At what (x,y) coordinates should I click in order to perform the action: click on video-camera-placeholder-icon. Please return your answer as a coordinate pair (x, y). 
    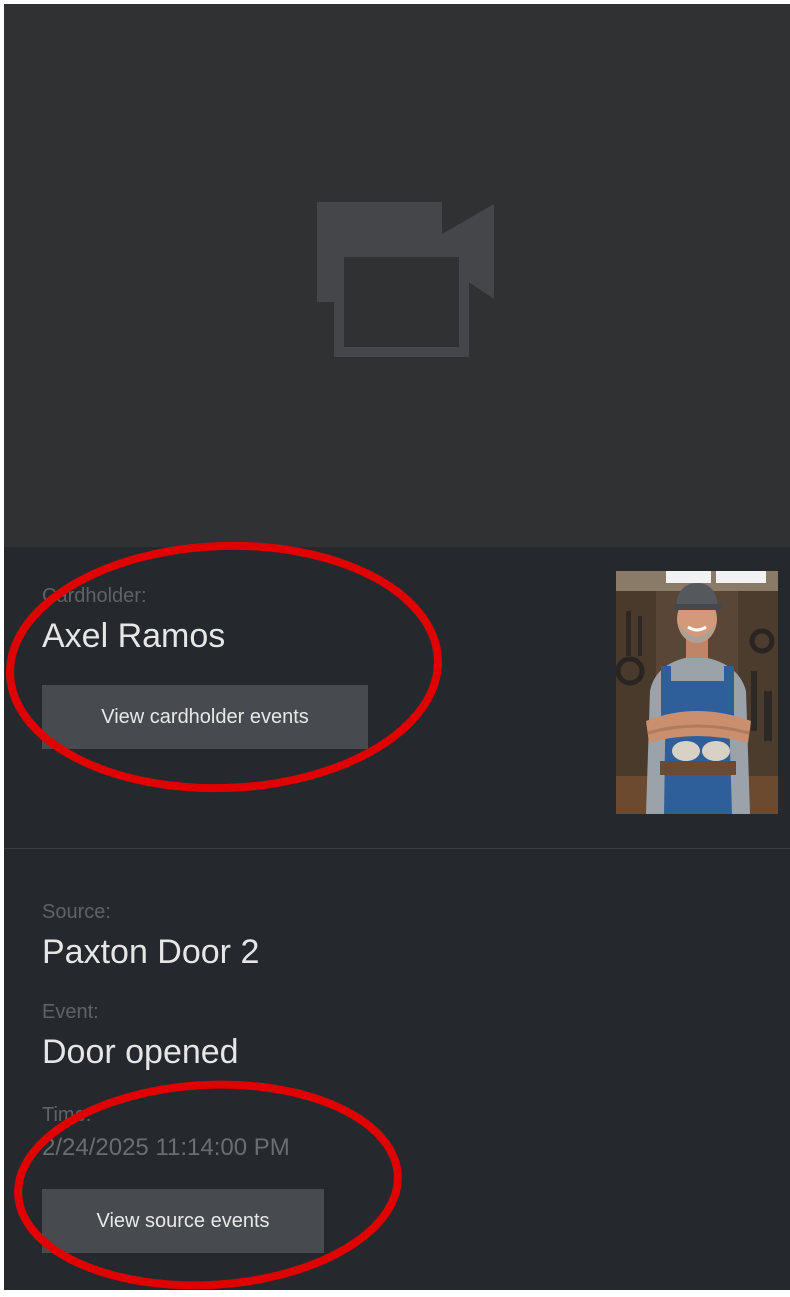
    Looking at the image, I should click on (405, 279).